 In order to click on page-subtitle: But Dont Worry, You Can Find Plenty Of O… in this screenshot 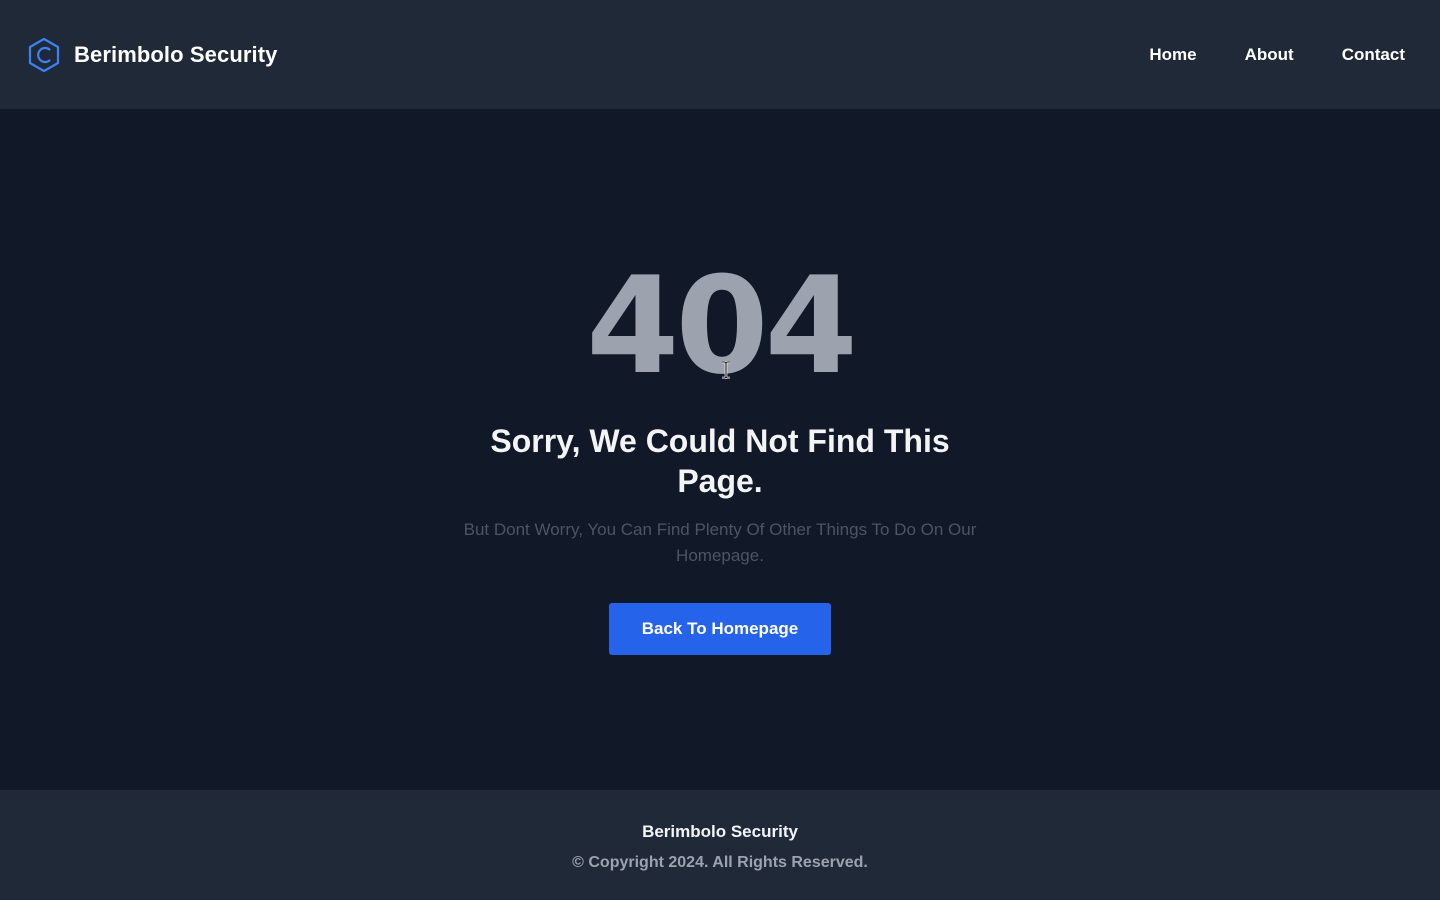, I will do `click(720, 542)`.